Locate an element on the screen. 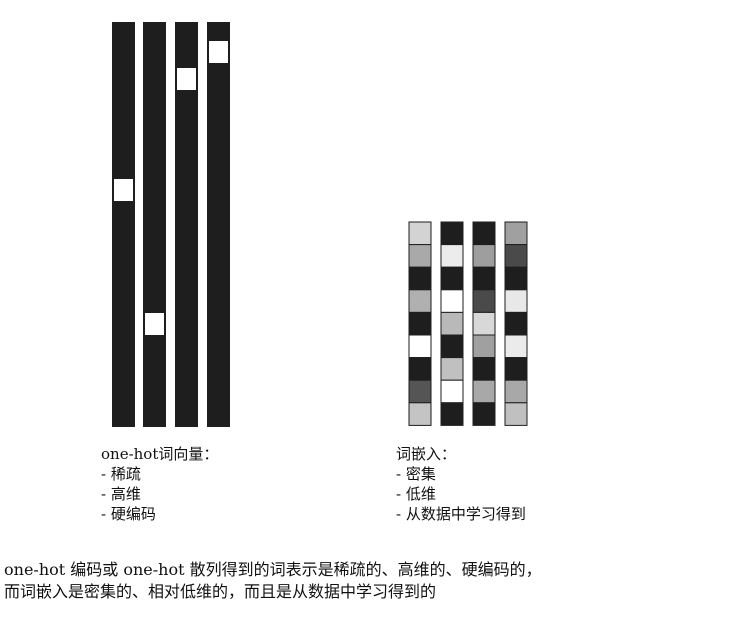 This screenshot has width=737, height=621. caption-line-2: 而词嵌入是密集的、相对低维的，而且是从数据中学习得到的 is located at coordinates (220, 591).